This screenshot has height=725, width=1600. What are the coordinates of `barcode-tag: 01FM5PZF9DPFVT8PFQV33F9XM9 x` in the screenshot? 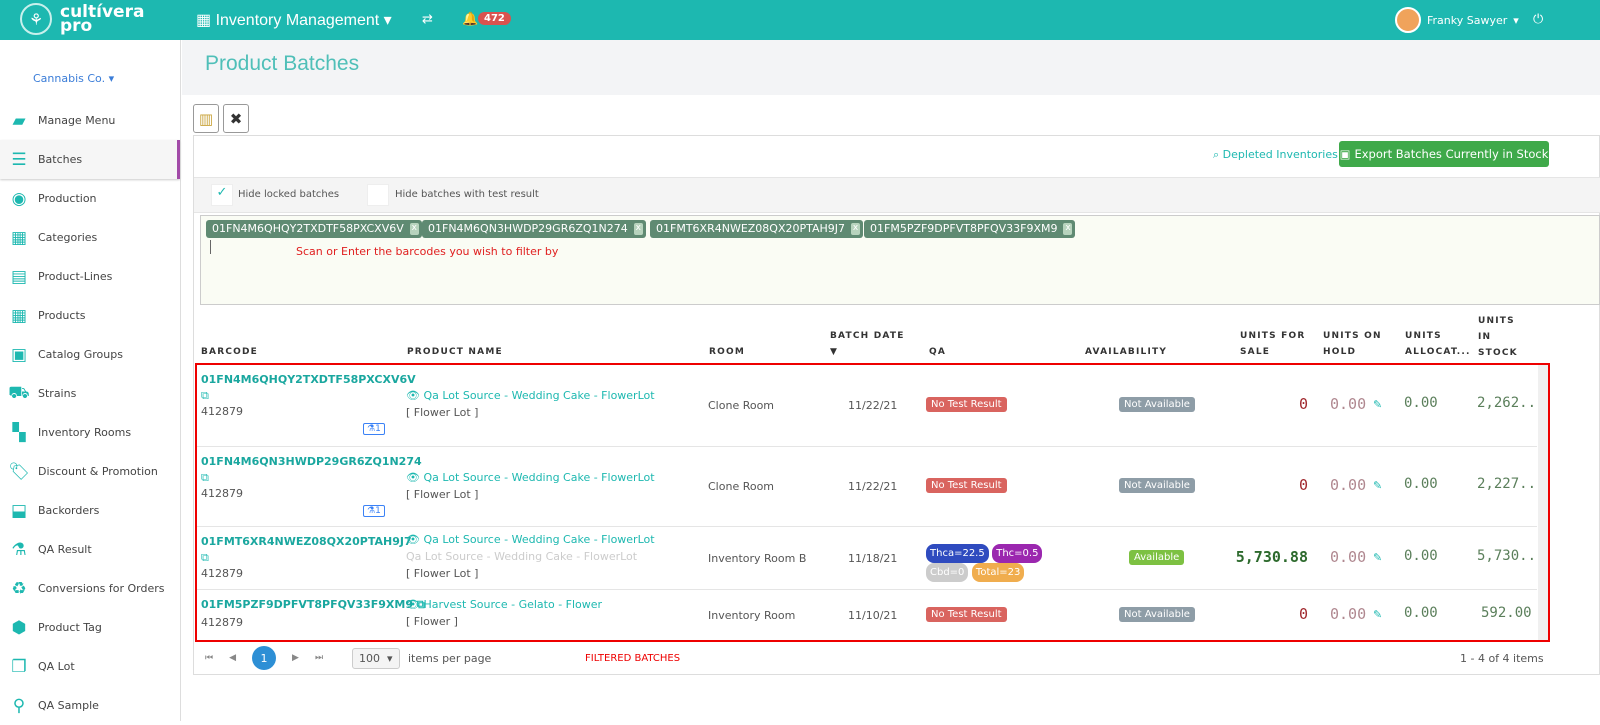 It's located at (970, 229).